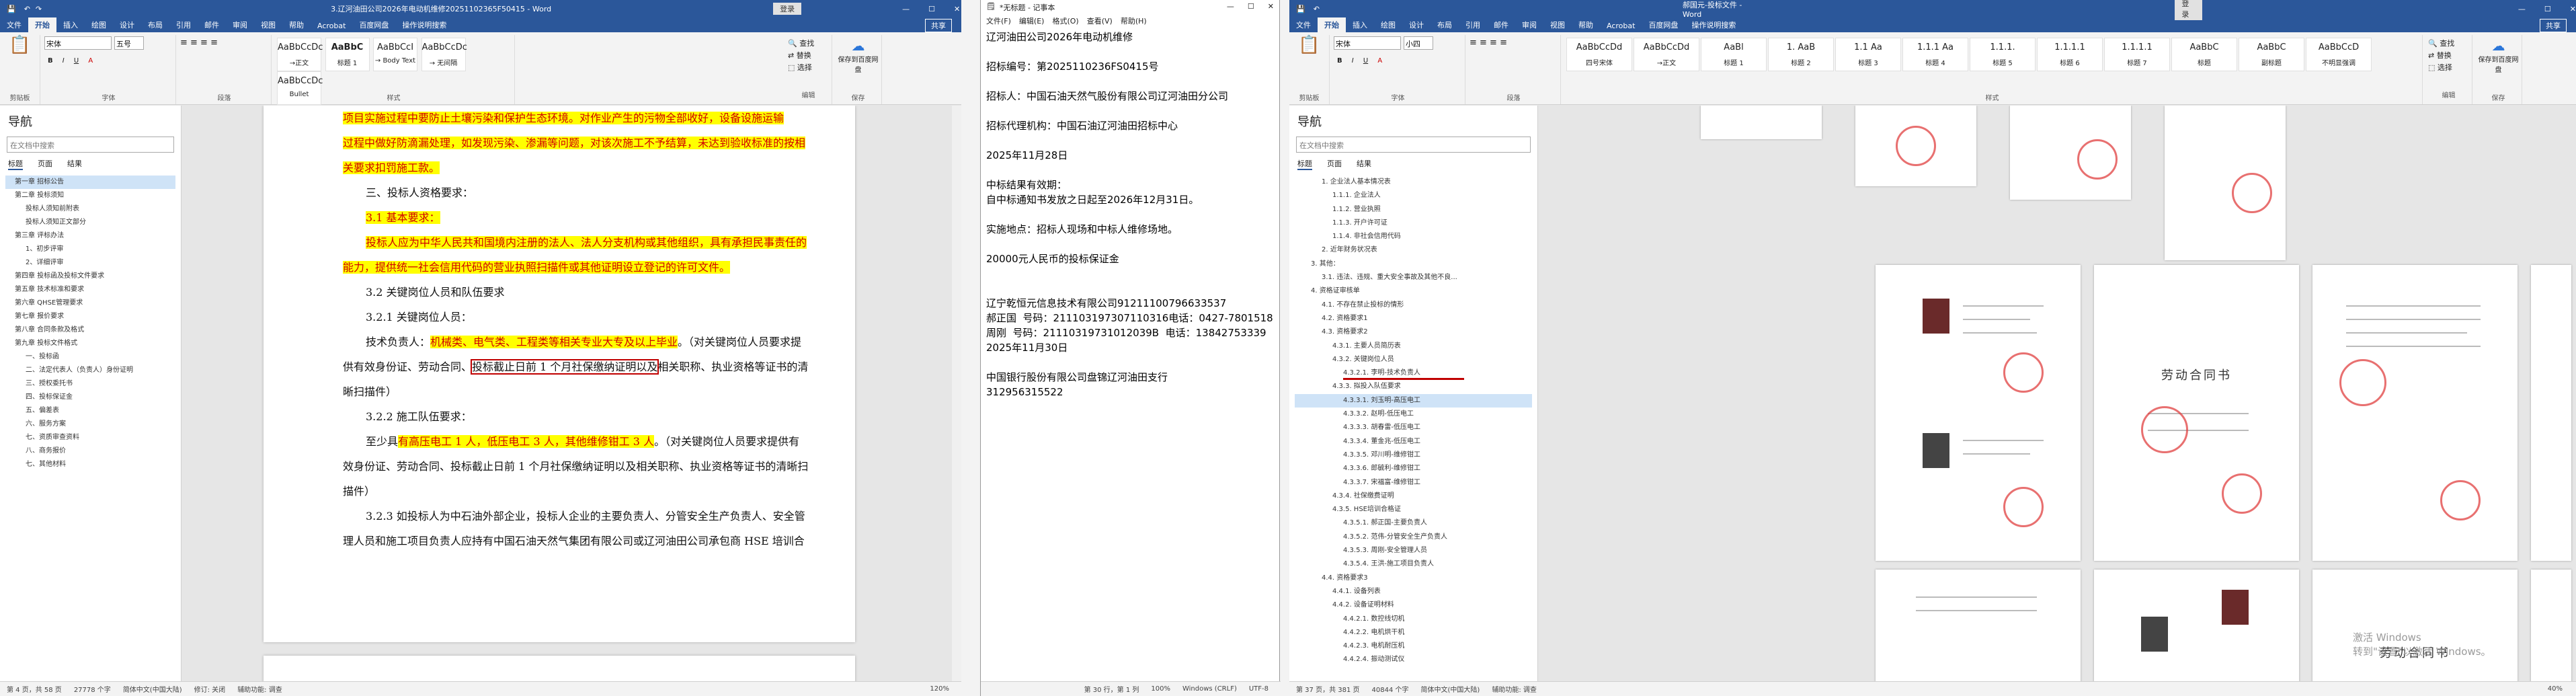 This screenshot has width=2576, height=696. Describe the element at coordinates (956, 393) in the screenshot. I see `left-vertical-scrollbar` at that location.